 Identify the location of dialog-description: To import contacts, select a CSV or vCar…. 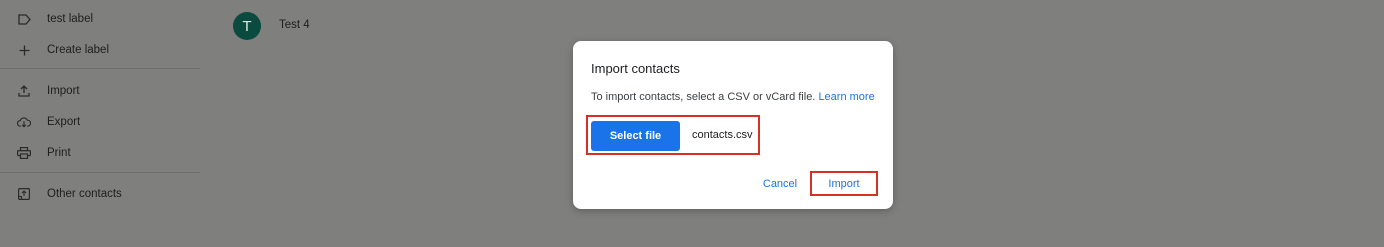
(733, 97).